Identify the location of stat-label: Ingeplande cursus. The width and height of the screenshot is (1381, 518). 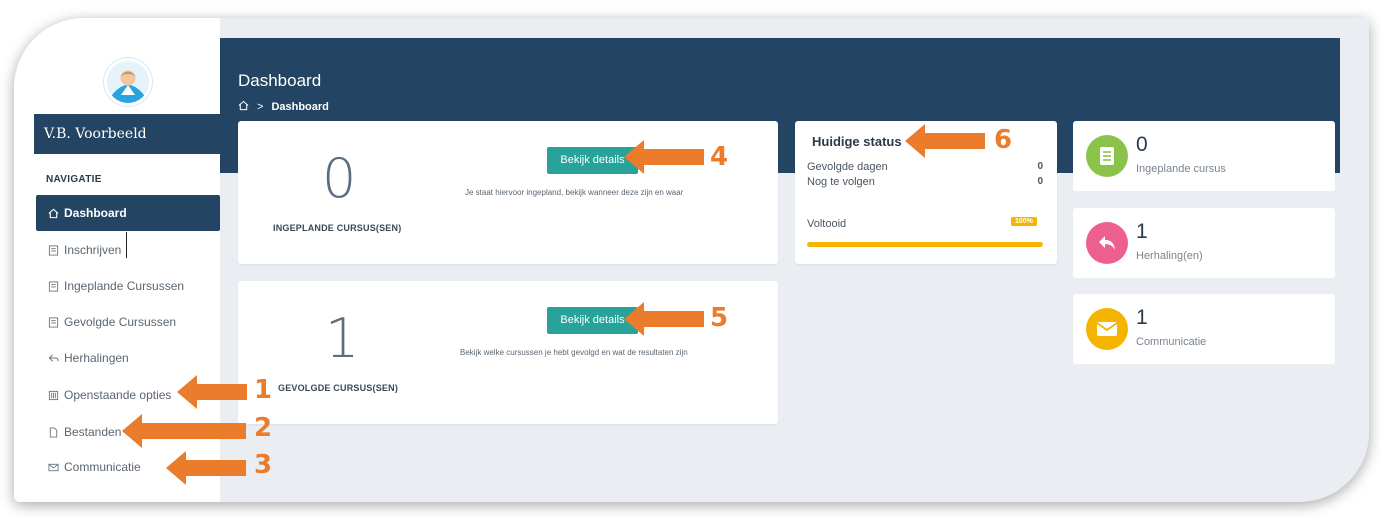
(1181, 169).